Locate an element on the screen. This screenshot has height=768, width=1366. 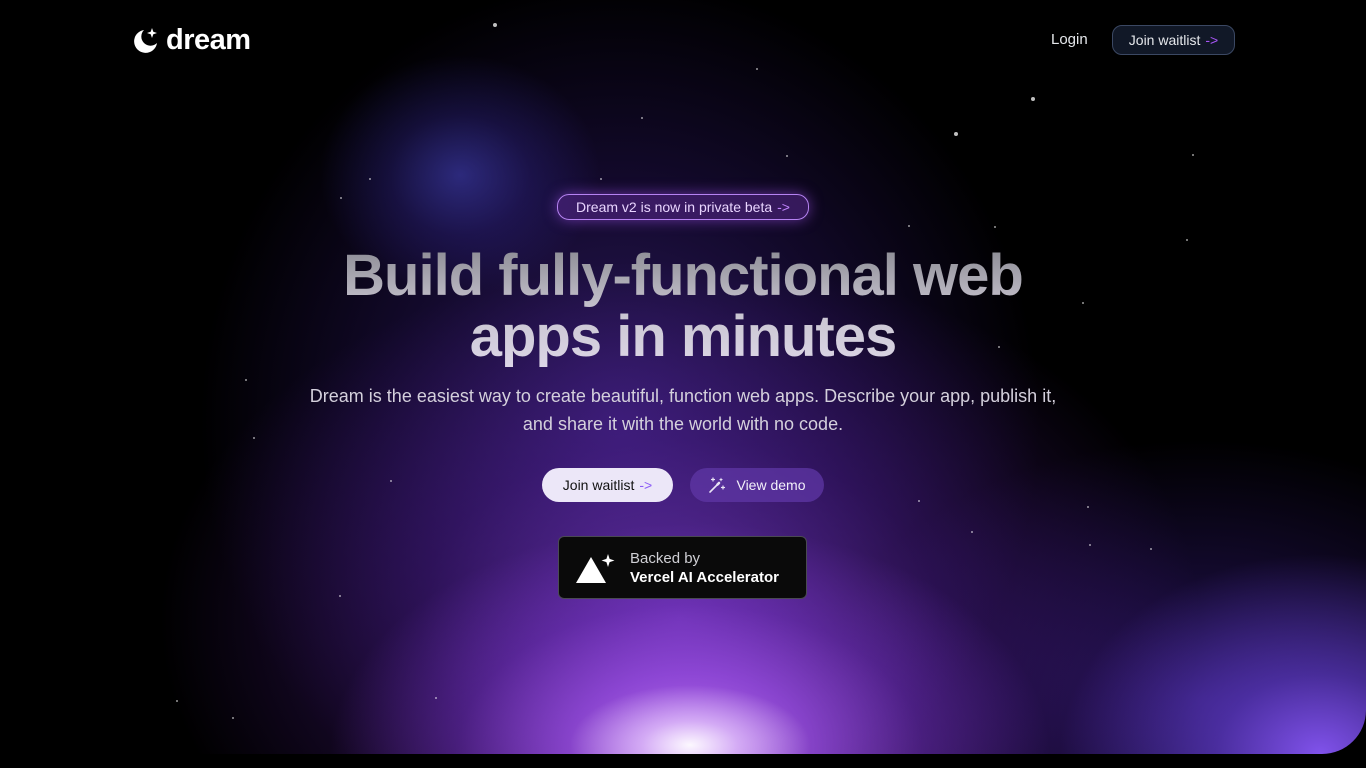
backed-by-text: Backed by Vercel AI Accelerator is located at coordinates (704, 568).